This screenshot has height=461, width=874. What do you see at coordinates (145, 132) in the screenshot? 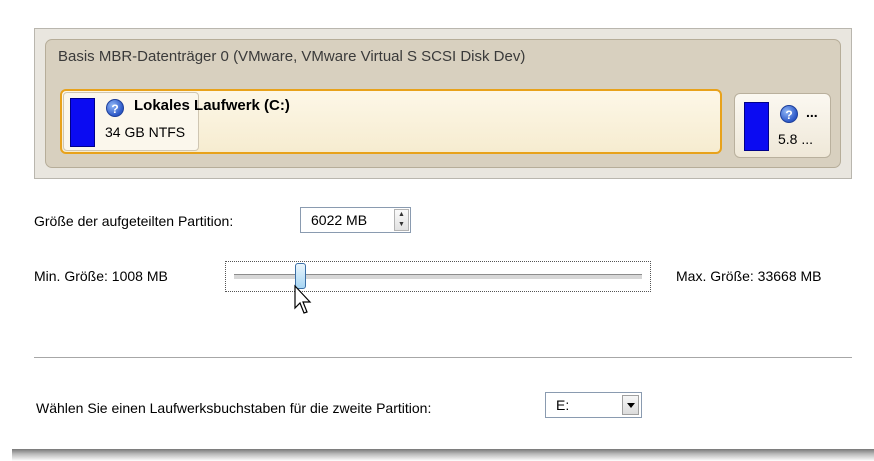
I see `partition-c-info: 34 GB NTFS` at bounding box center [145, 132].